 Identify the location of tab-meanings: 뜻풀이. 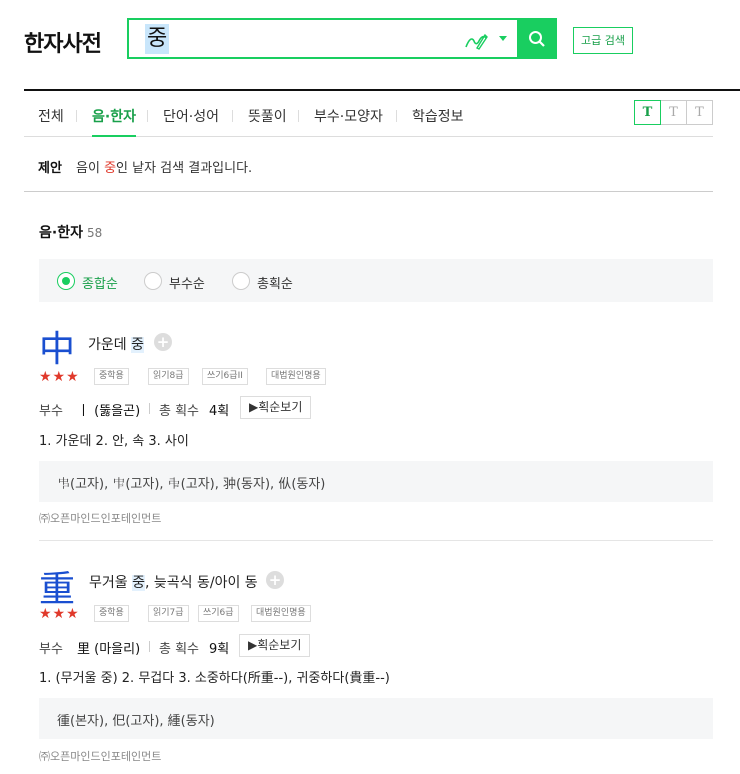
(267, 121).